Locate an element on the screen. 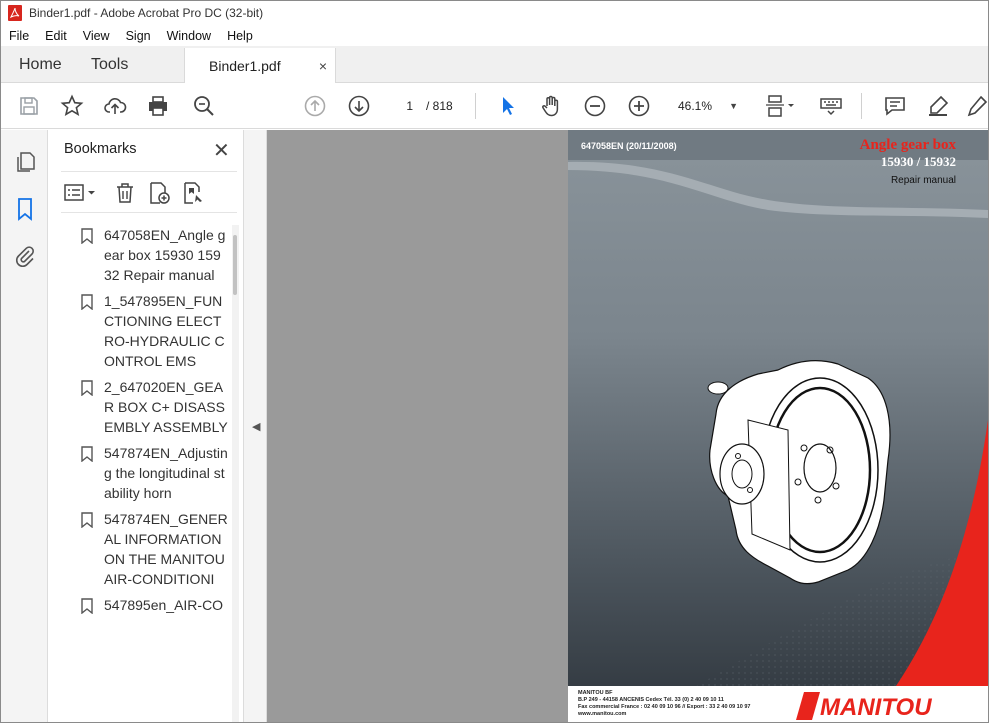  select-tool-button is located at coordinates (508, 106).